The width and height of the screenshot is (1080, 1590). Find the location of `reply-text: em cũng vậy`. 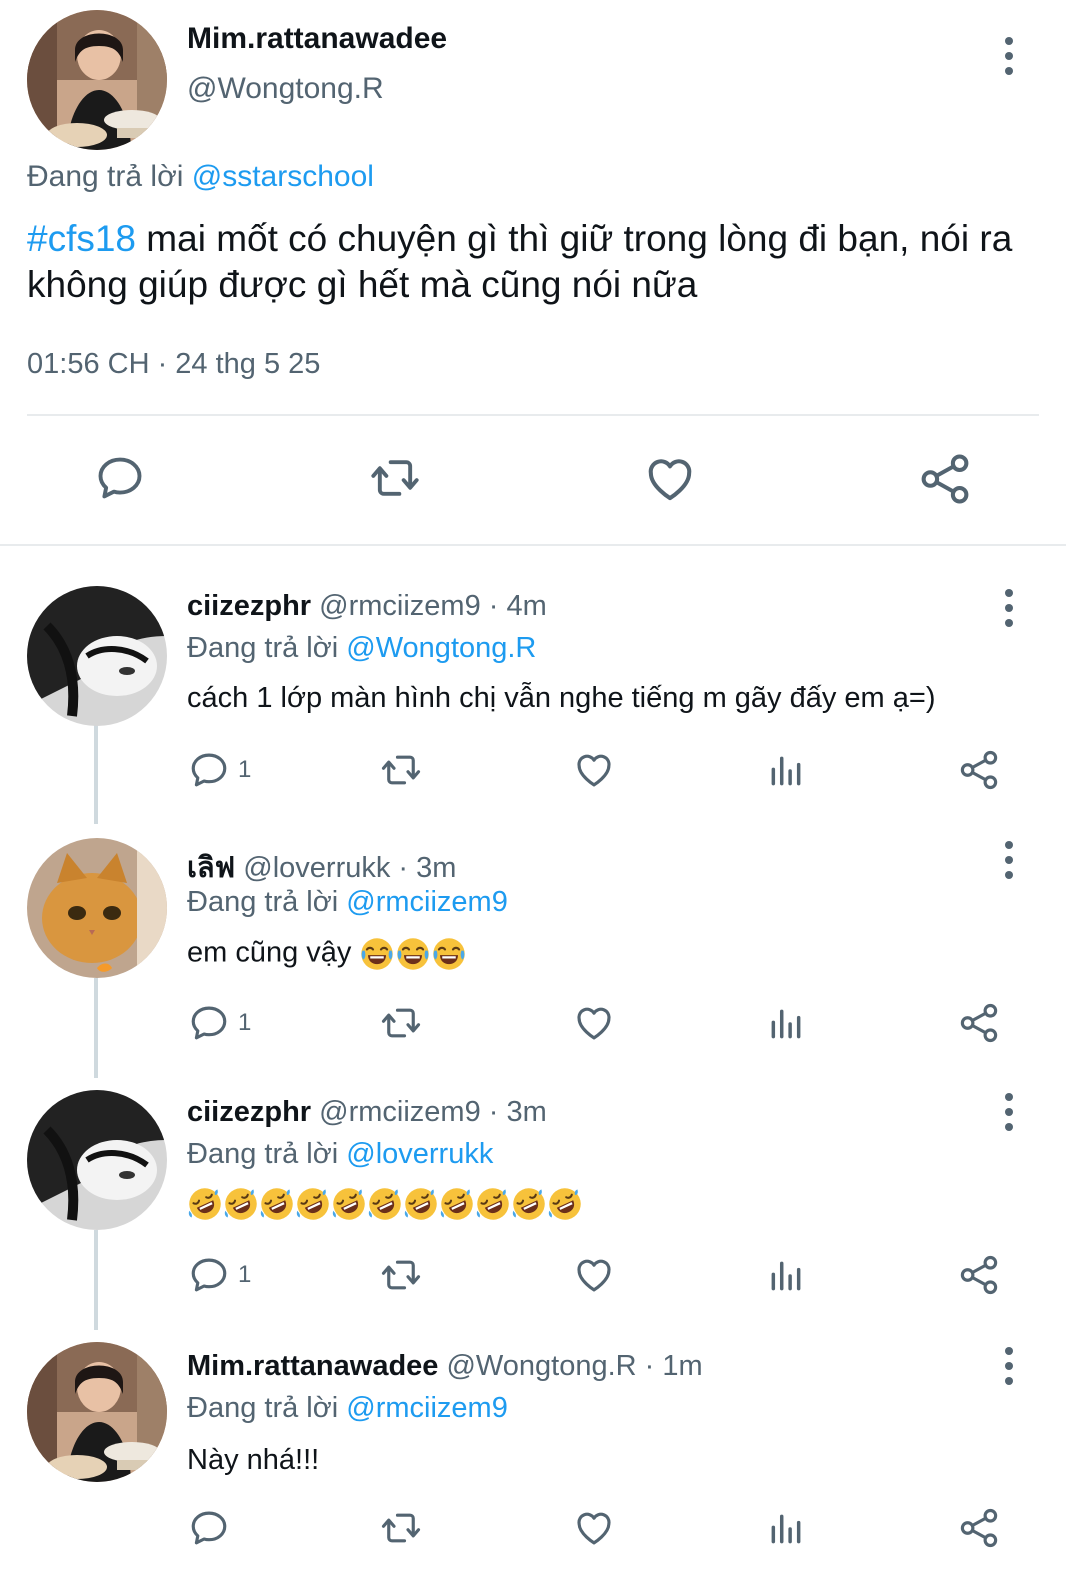

reply-text: em cũng vậy is located at coordinates (269, 952).